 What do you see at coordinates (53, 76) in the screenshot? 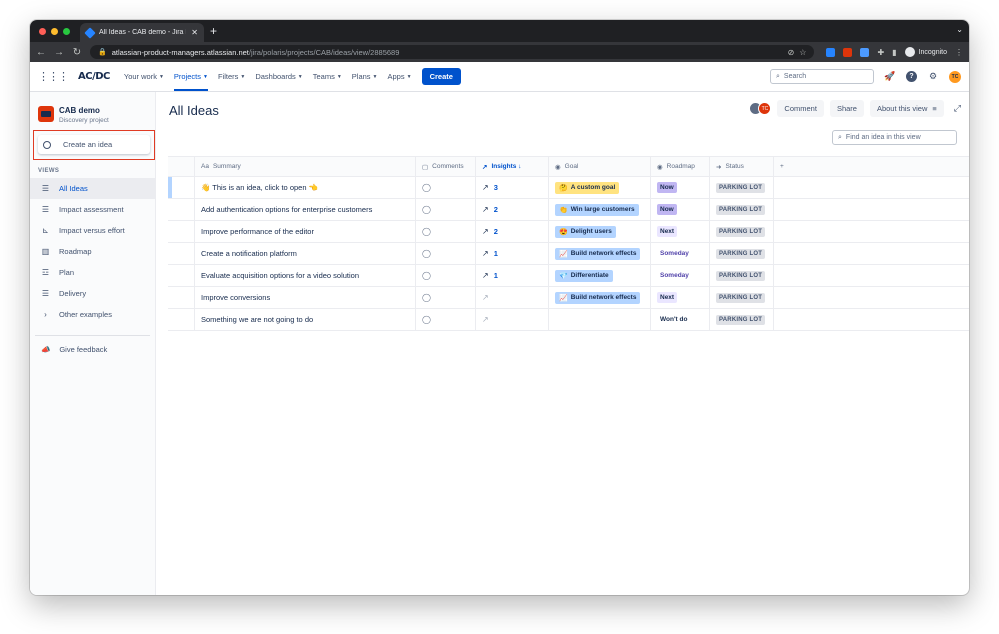
I see `app-switcher-icon: ⋮⋮⋮` at bounding box center [53, 76].